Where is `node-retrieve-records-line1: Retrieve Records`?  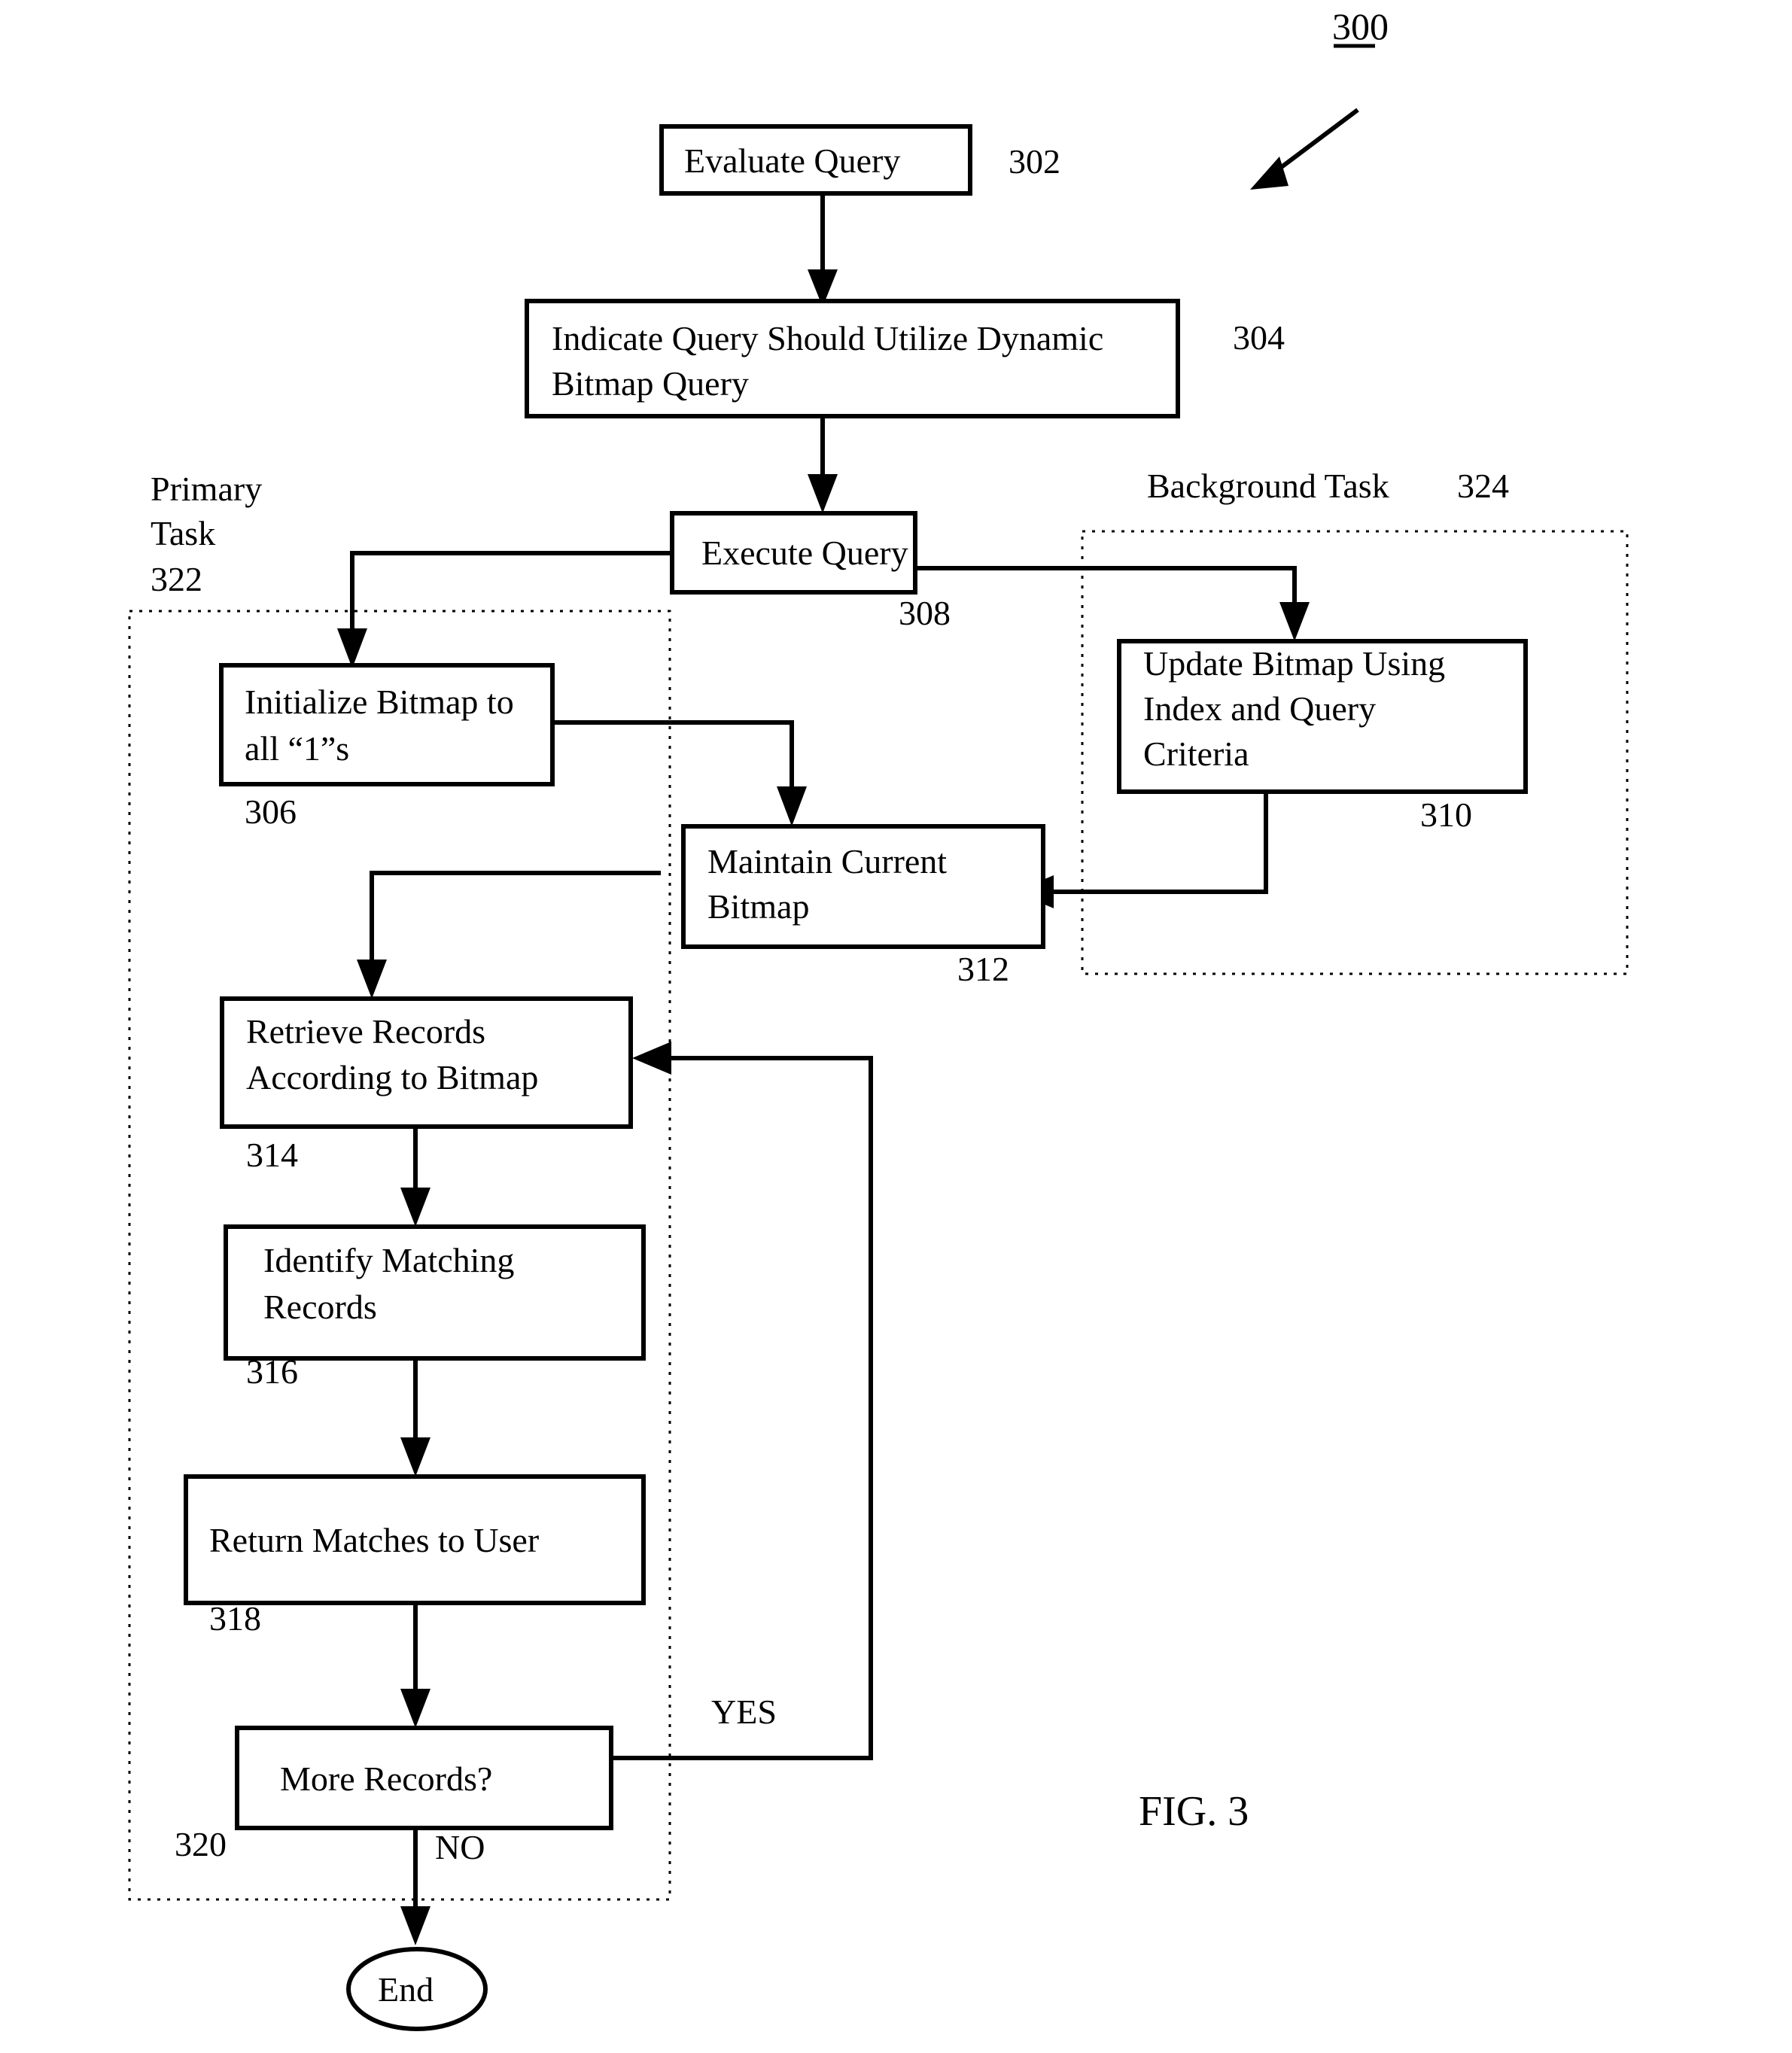
node-retrieve-records-line1: Retrieve Records is located at coordinates (366, 1031).